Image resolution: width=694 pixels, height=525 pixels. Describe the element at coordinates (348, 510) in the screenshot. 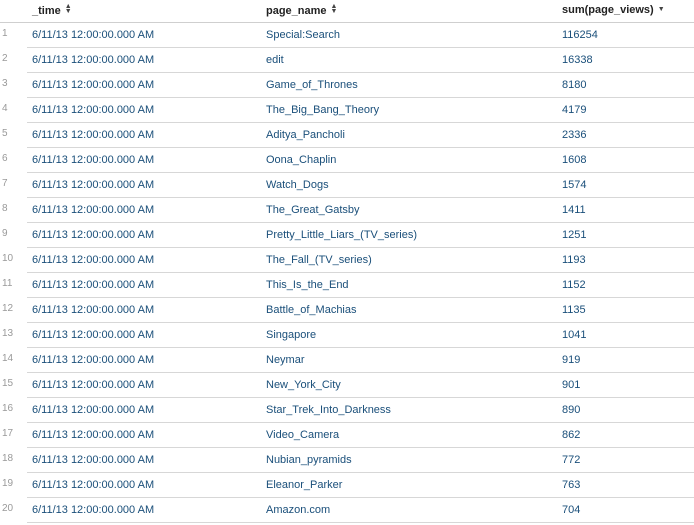

I see `table-row: 20 6/11/13 12:00:00.000 AM Amazon.com 704` at that location.